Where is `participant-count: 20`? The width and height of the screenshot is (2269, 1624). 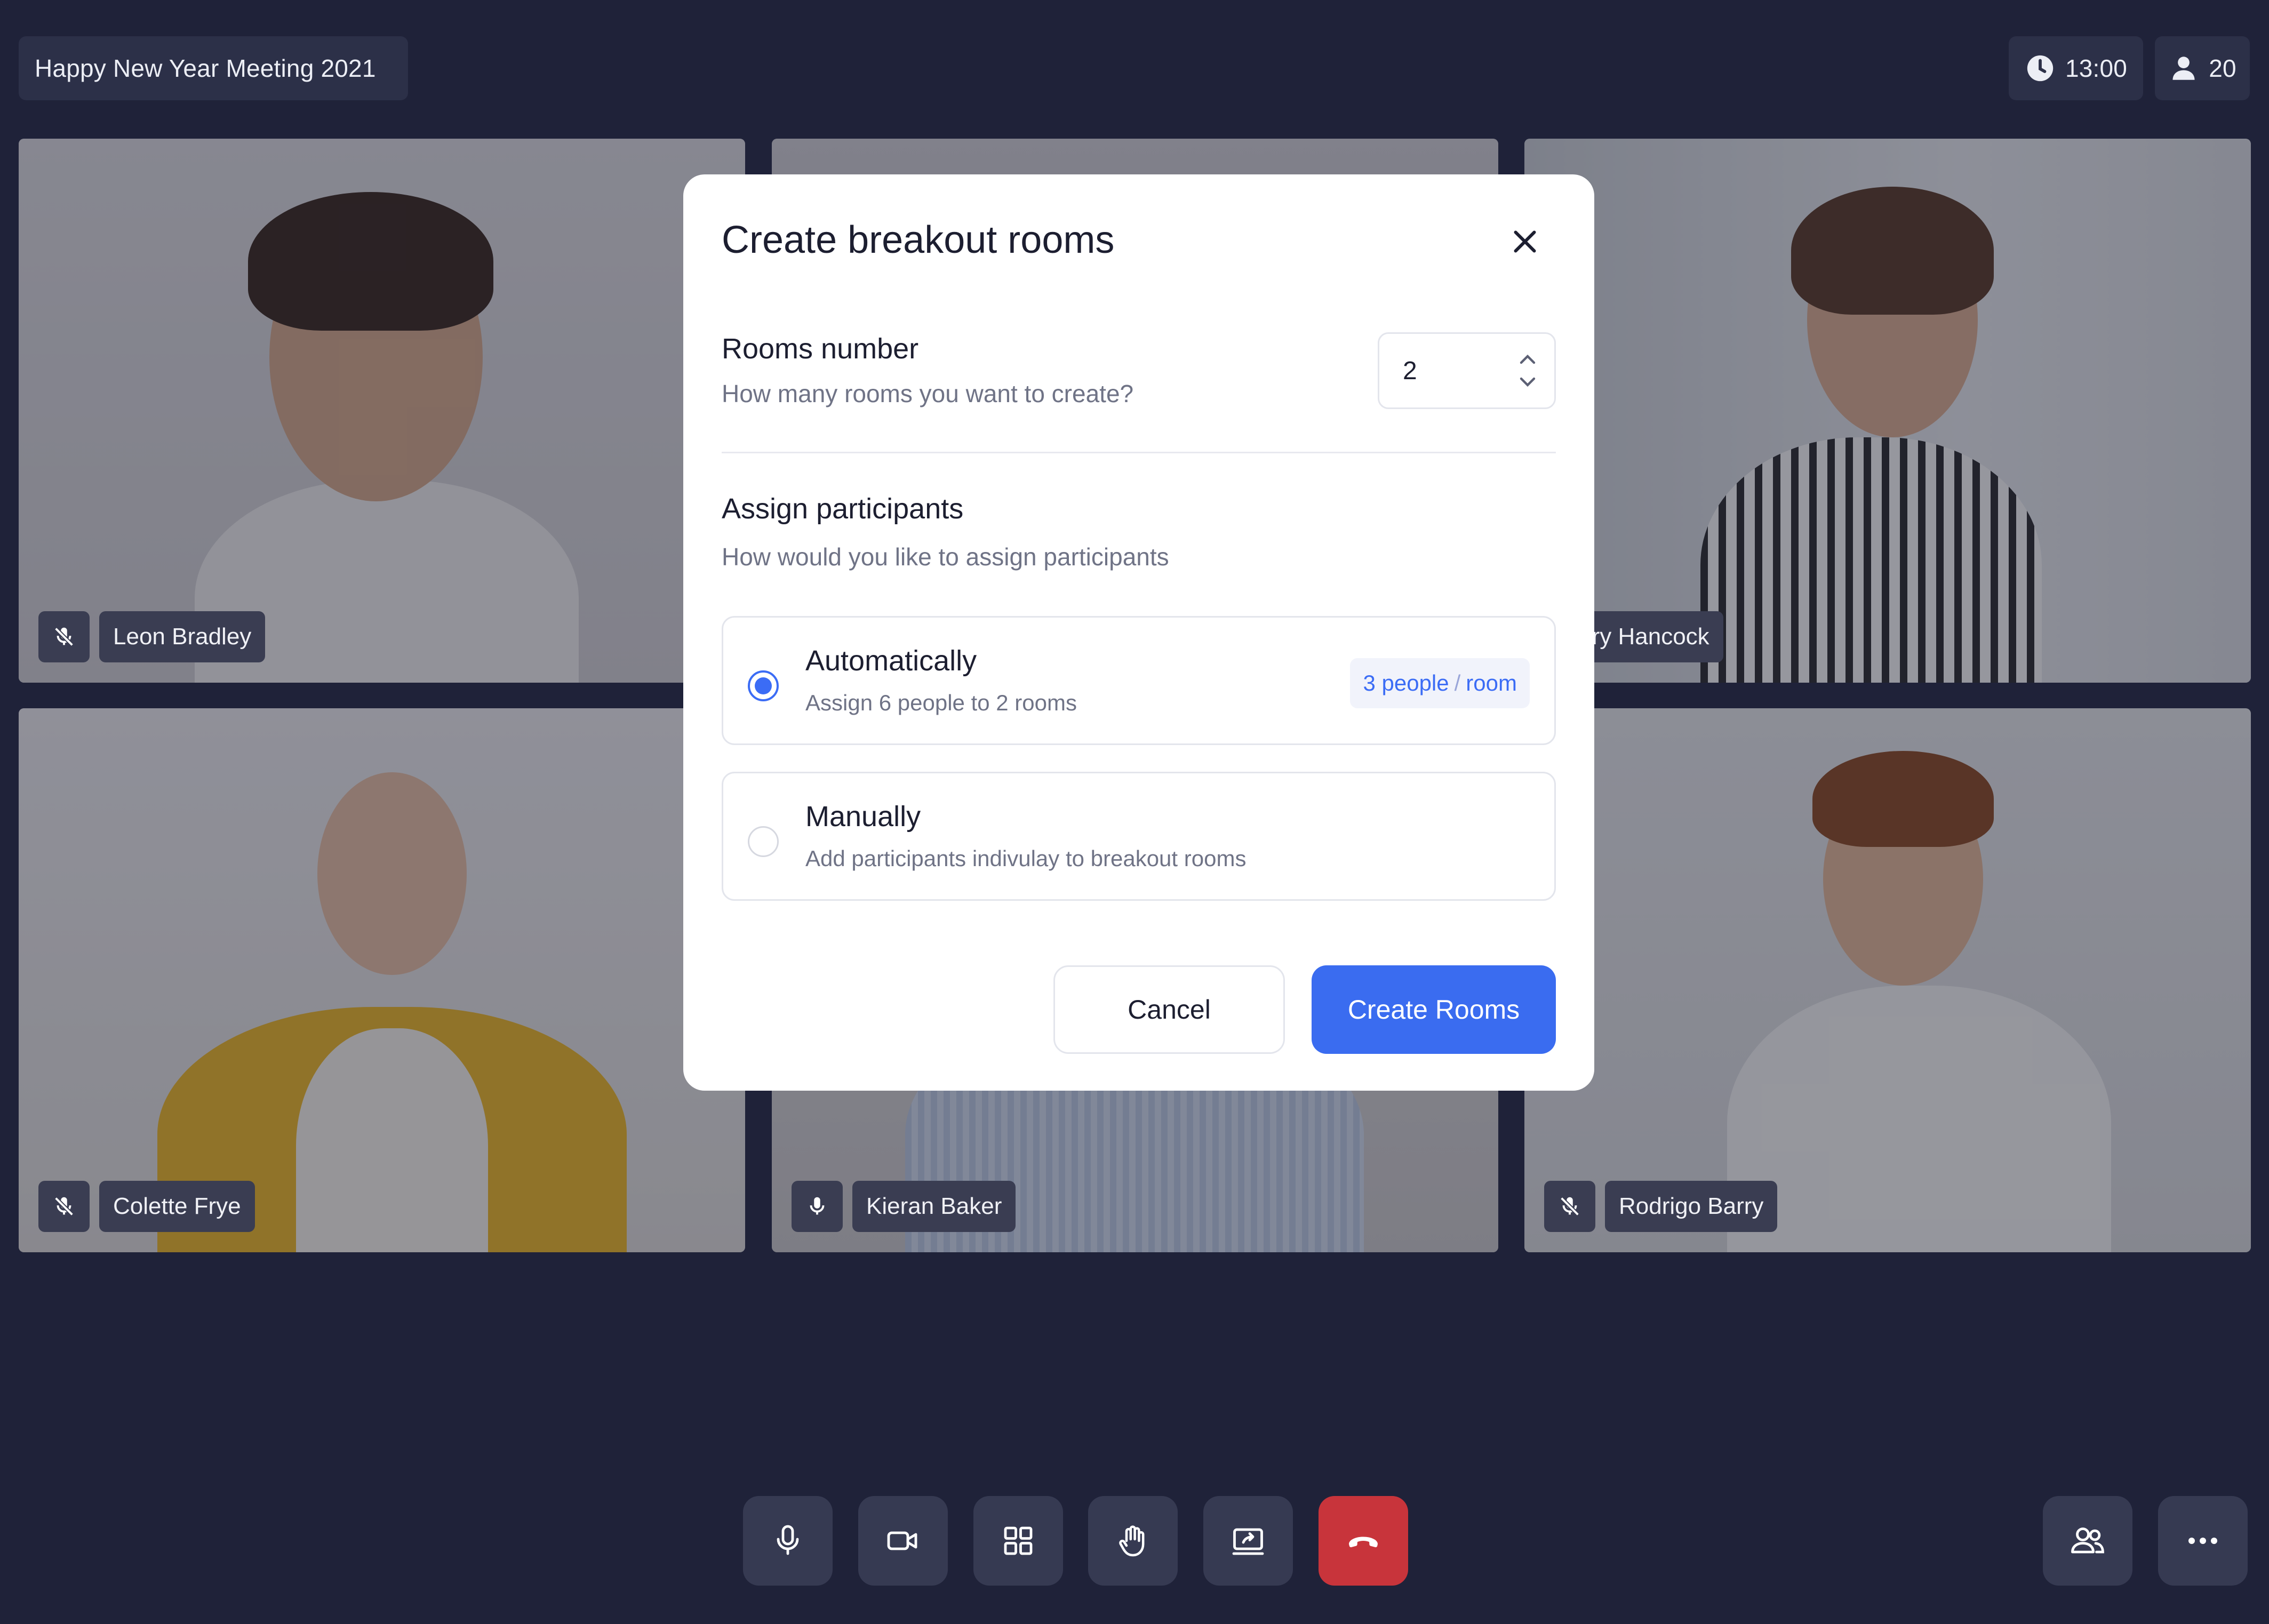
participant-count: 20 is located at coordinates (2222, 68).